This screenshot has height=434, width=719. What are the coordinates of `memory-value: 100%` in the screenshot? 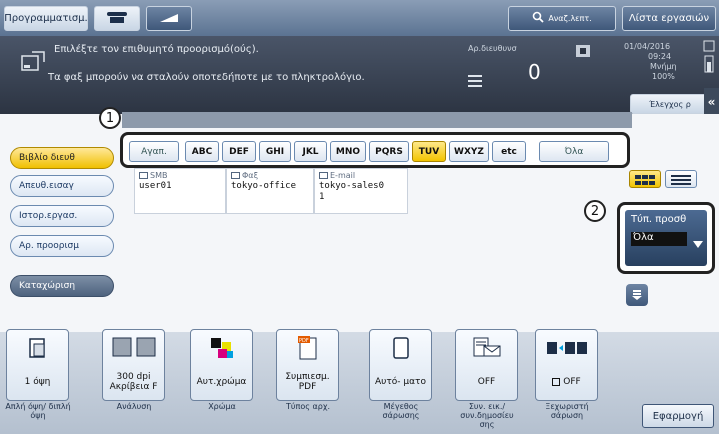 It's located at (663, 76).